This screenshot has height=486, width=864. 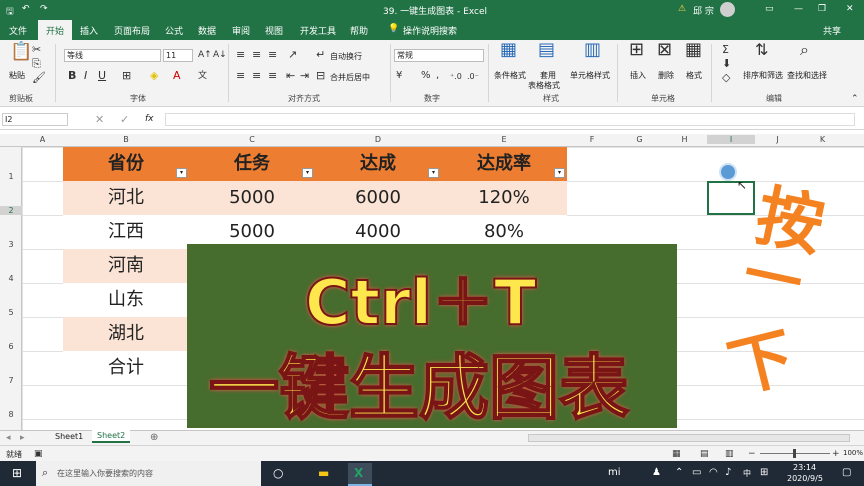 What do you see at coordinates (853, 453) in the screenshot?
I see `zoom-level: 100%` at bounding box center [853, 453].